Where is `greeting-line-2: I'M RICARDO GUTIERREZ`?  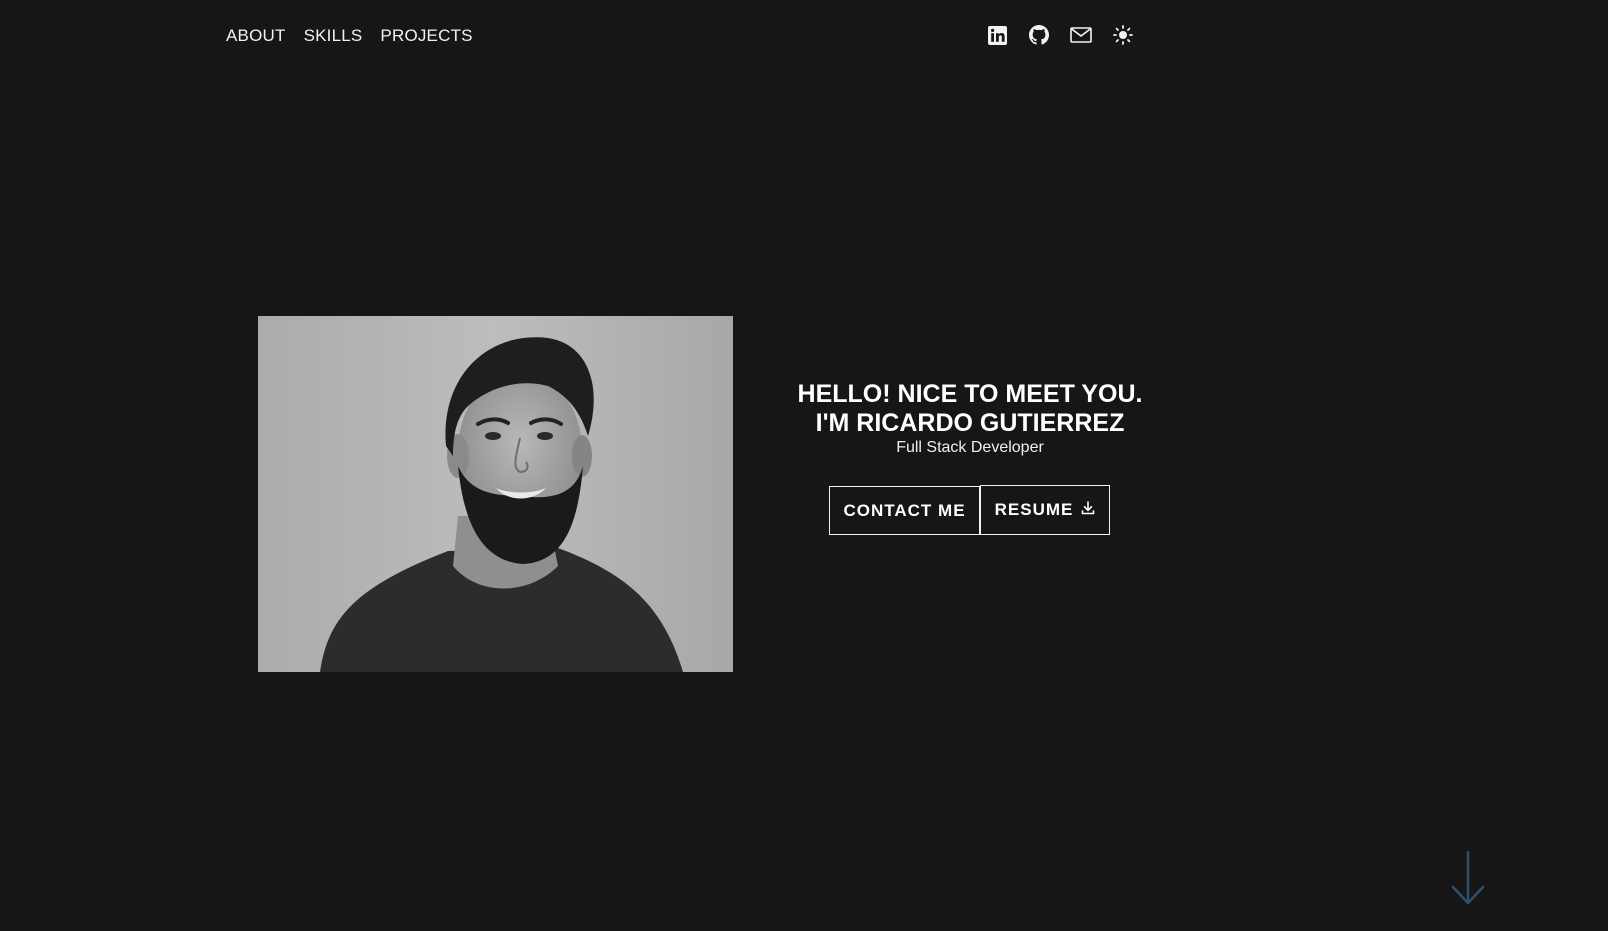 greeting-line-2: I'M RICARDO GUTIERREZ is located at coordinates (970, 423).